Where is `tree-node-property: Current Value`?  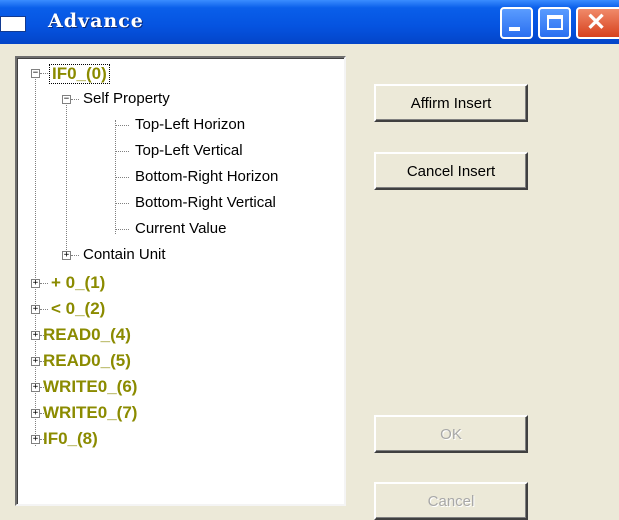
tree-node-property: Current Value is located at coordinates (177, 229).